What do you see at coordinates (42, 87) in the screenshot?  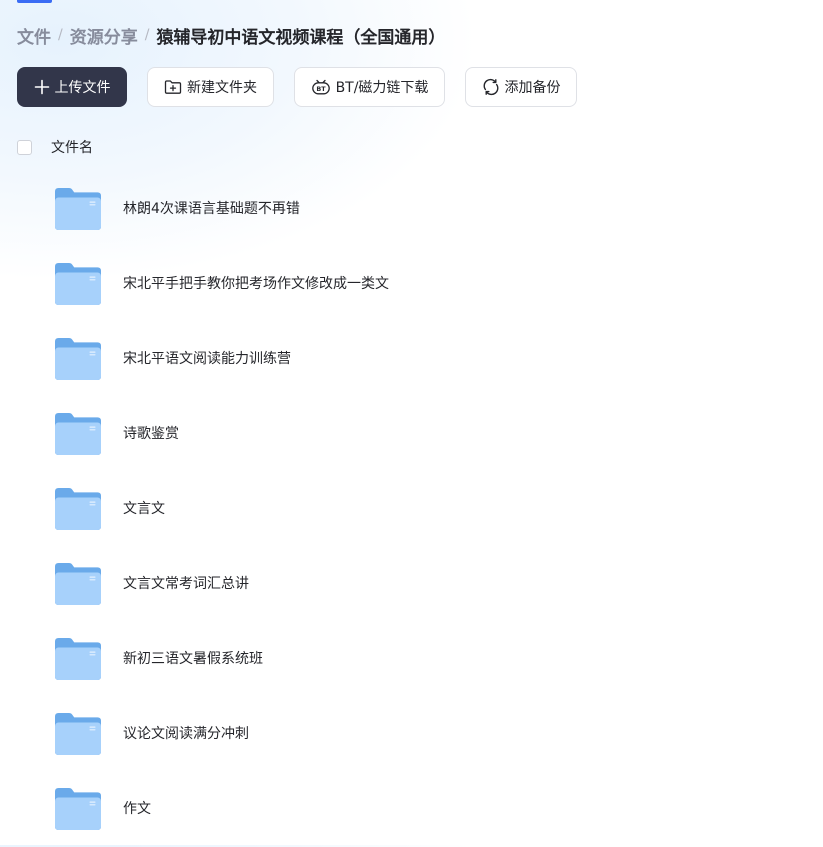 I see `plus-icon` at bounding box center [42, 87].